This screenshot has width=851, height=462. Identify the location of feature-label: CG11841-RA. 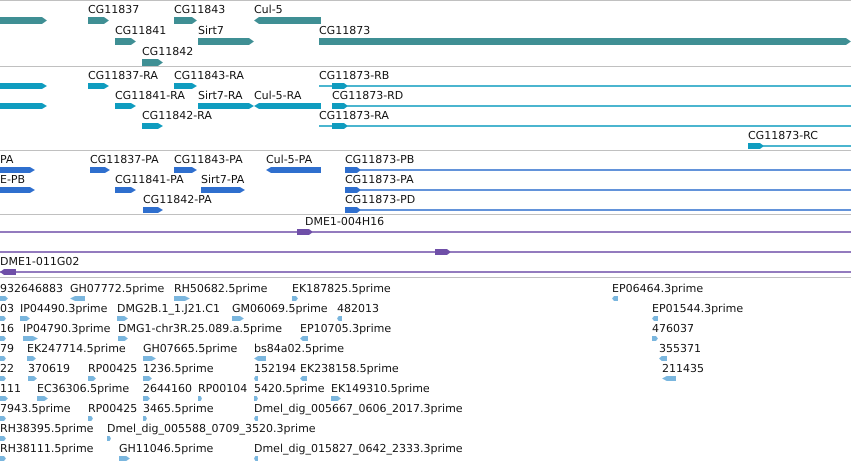
(150, 95).